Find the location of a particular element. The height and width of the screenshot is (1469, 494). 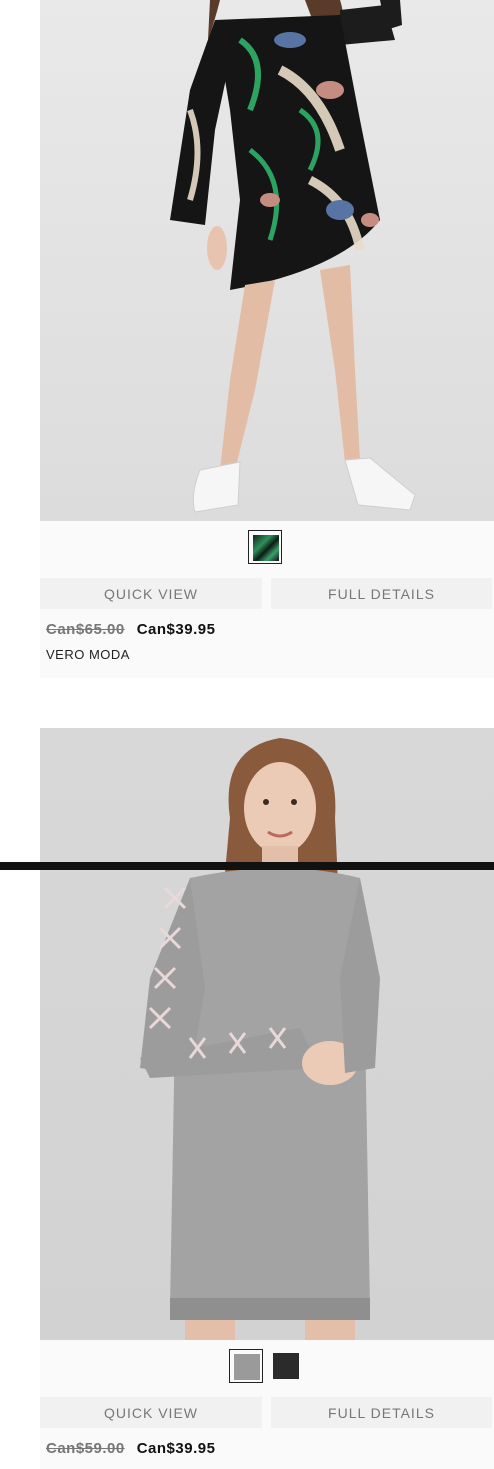

original-price: Can$59.00 is located at coordinates (85, 1448).